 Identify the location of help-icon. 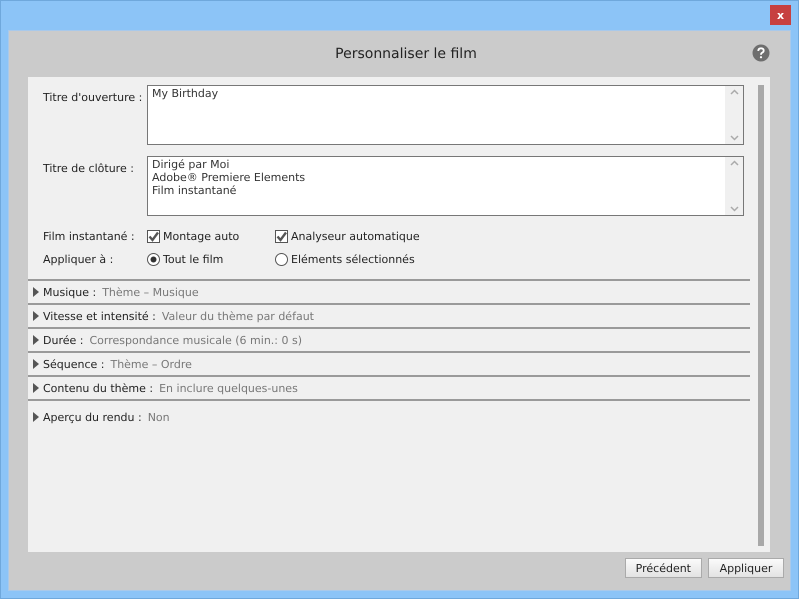
(761, 53).